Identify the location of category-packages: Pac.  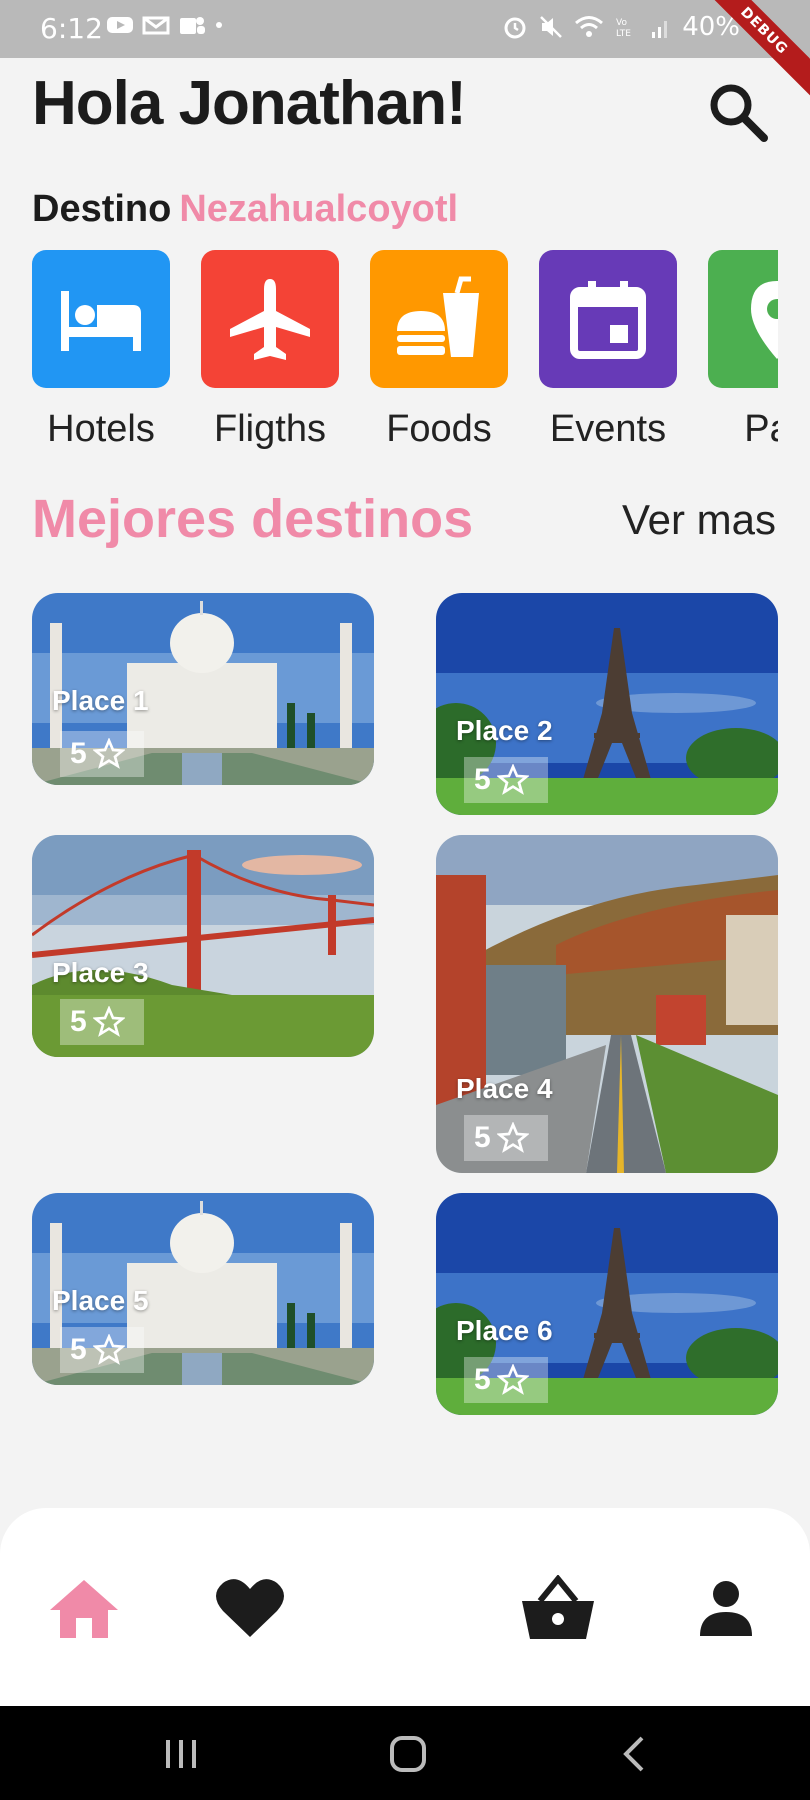
(743, 350).